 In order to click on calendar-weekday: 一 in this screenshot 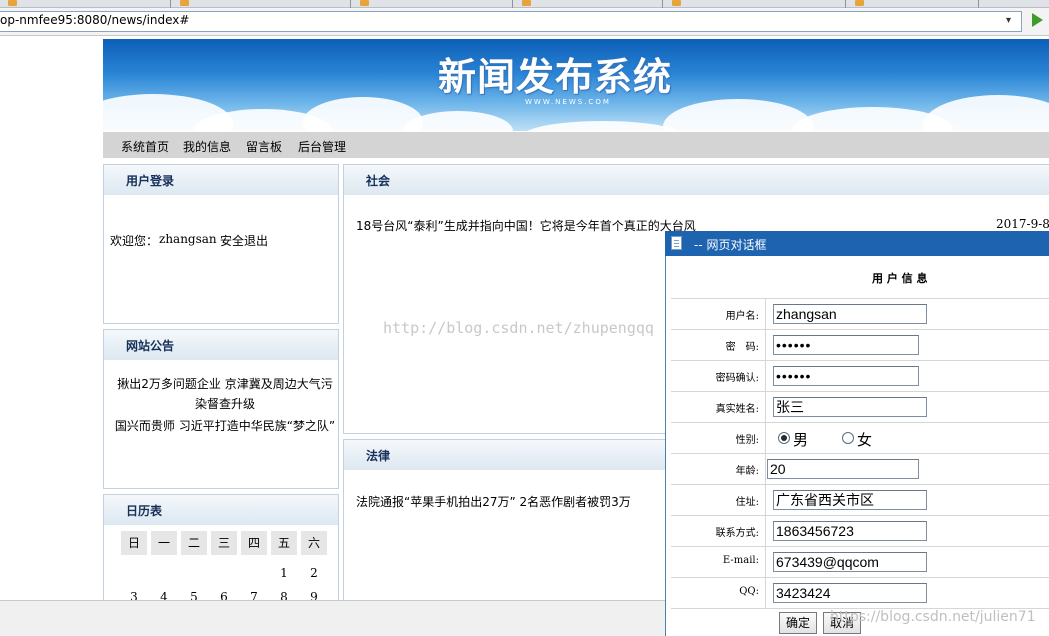, I will do `click(164, 543)`.